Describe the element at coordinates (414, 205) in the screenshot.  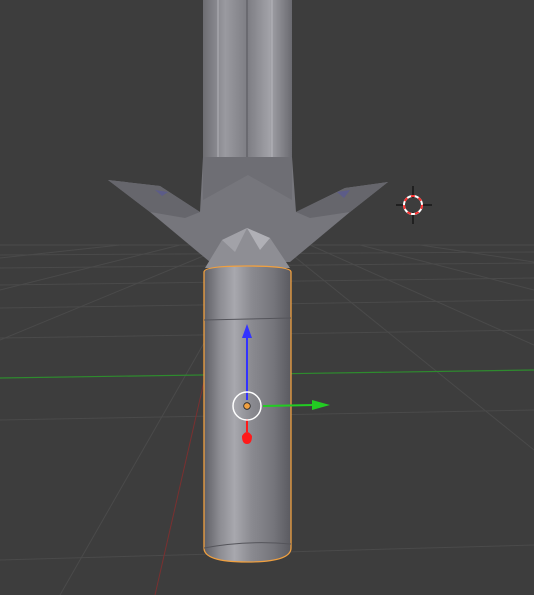
I see `3d-cursor-icon` at that location.